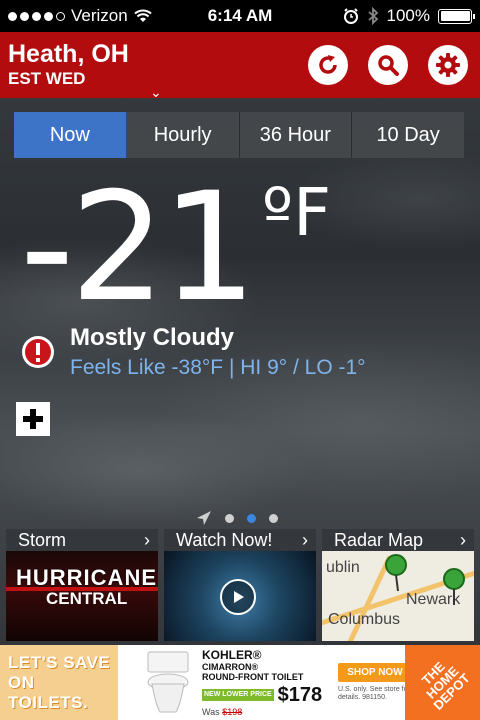  What do you see at coordinates (211, 711) in the screenshot?
I see `was-label: Was` at bounding box center [211, 711].